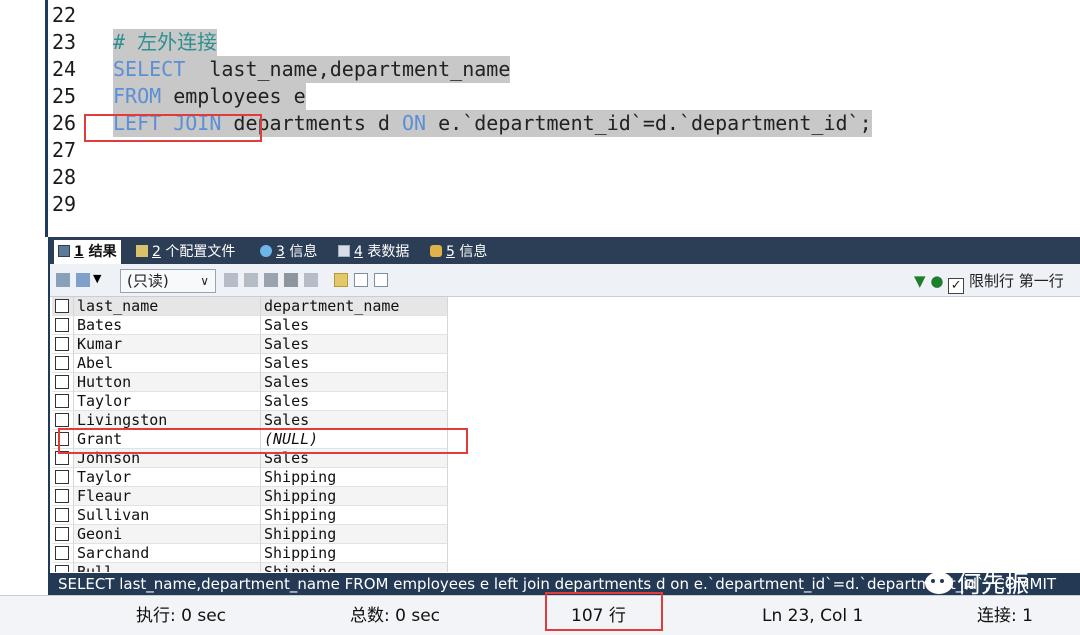  Describe the element at coordinates (540, 15) in the screenshot. I see `code-line: 22` at that location.